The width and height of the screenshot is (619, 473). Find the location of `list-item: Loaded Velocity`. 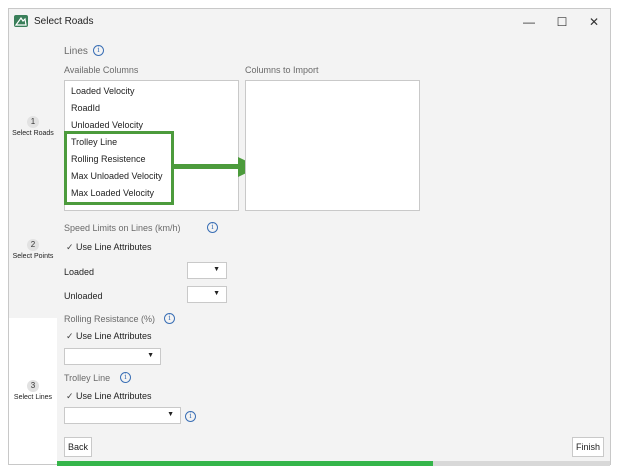

list-item: Loaded Velocity is located at coordinates (103, 91).